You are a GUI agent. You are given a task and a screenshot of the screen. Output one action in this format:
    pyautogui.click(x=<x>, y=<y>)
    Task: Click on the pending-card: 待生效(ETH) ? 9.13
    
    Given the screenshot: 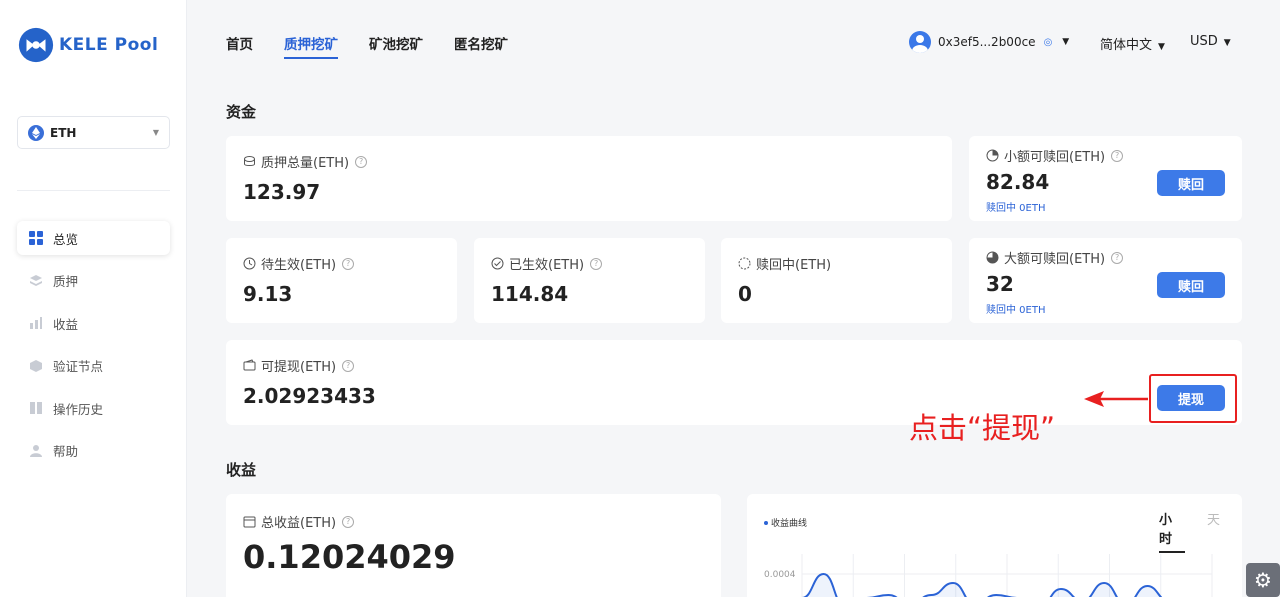 What is the action you would take?
    pyautogui.click(x=341, y=280)
    